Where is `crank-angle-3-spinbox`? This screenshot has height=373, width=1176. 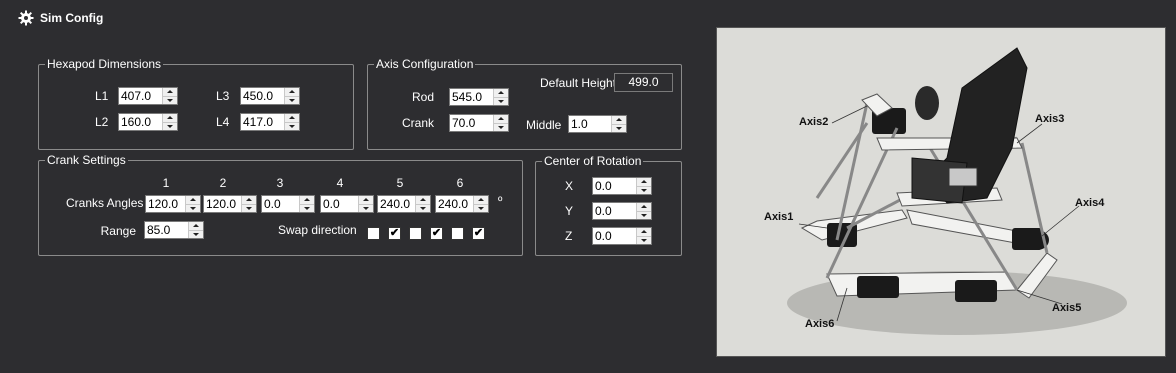
crank-angle-3-spinbox is located at coordinates (288, 204).